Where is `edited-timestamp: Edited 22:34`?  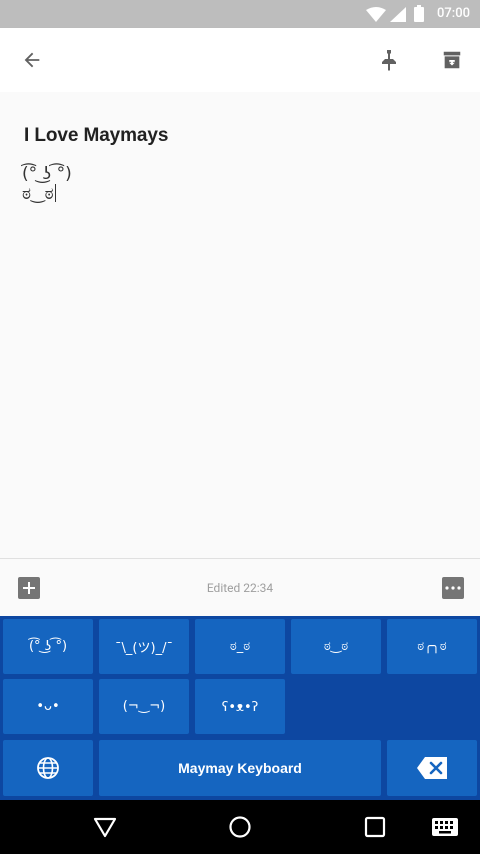 edited-timestamp: Edited 22:34 is located at coordinates (240, 588).